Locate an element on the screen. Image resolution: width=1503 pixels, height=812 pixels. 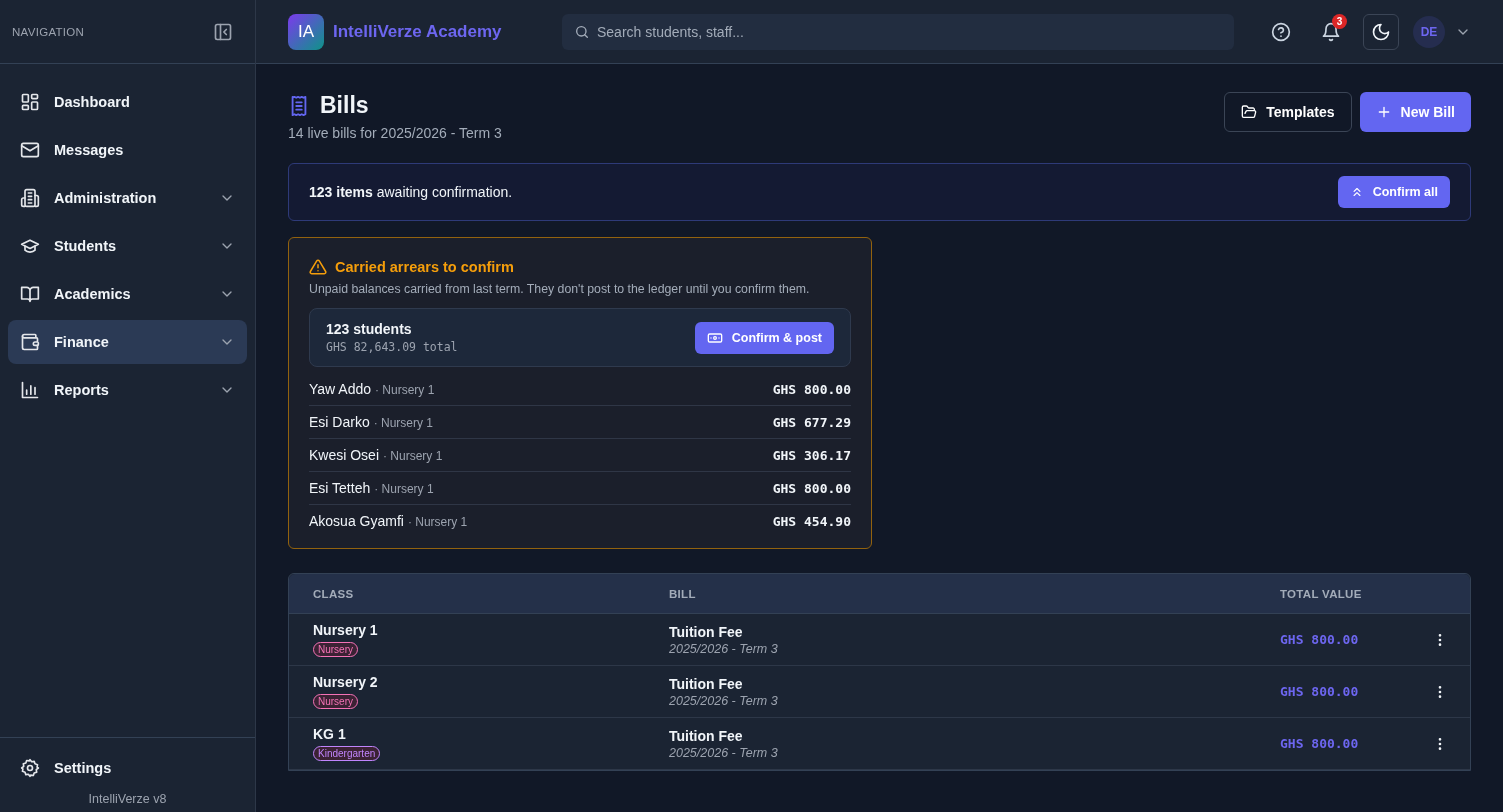
page-title: Bills is located at coordinates (344, 105).